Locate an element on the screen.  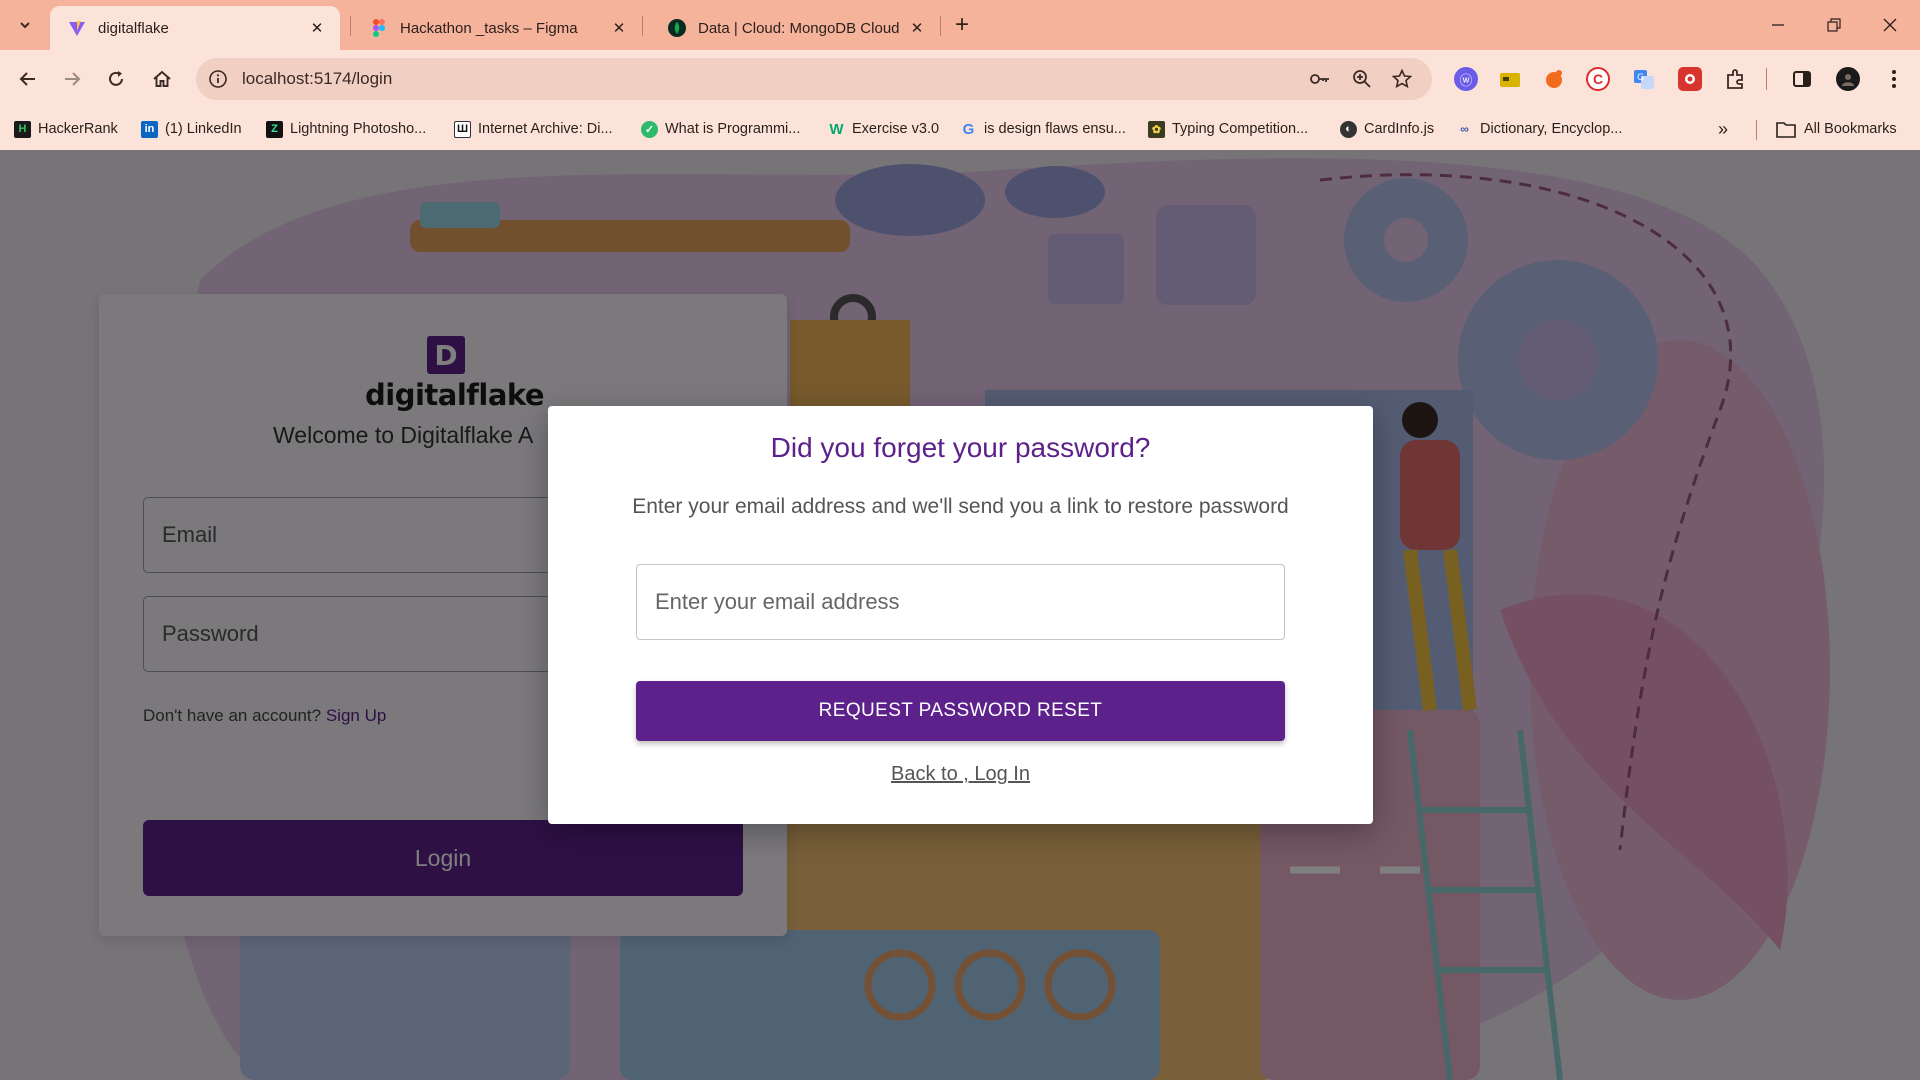
folder-icon is located at coordinates (1786, 129).